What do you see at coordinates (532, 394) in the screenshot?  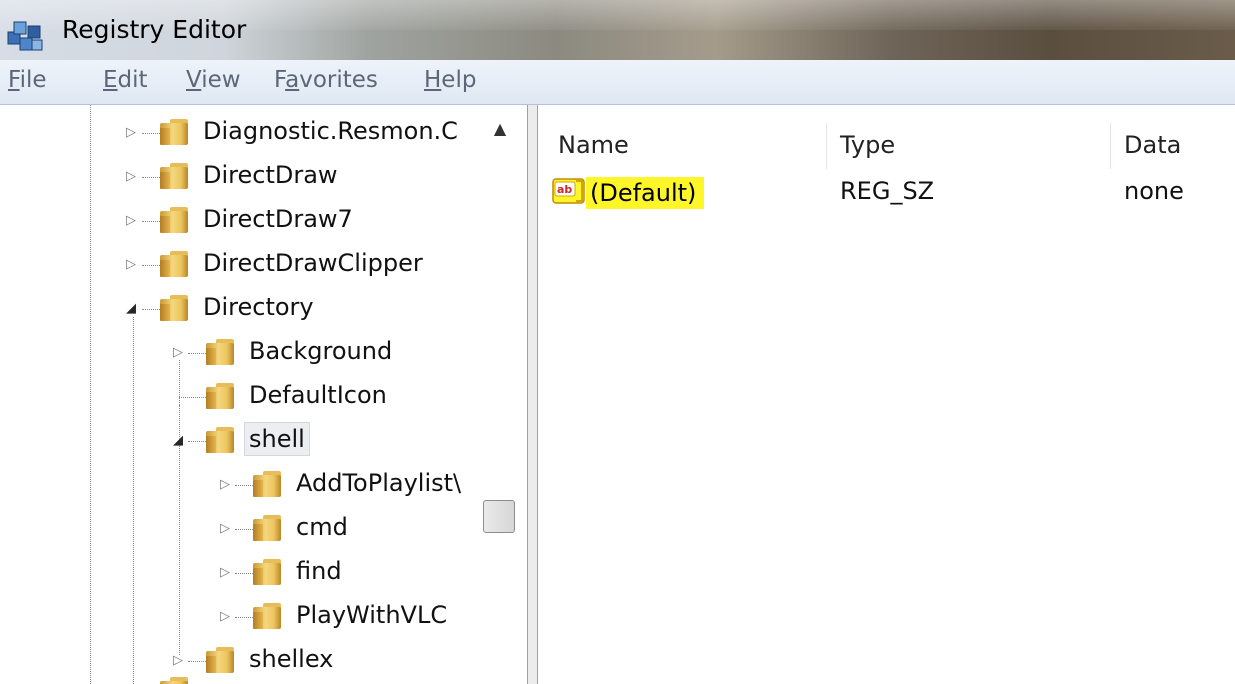 I see `pane-splitter` at bounding box center [532, 394].